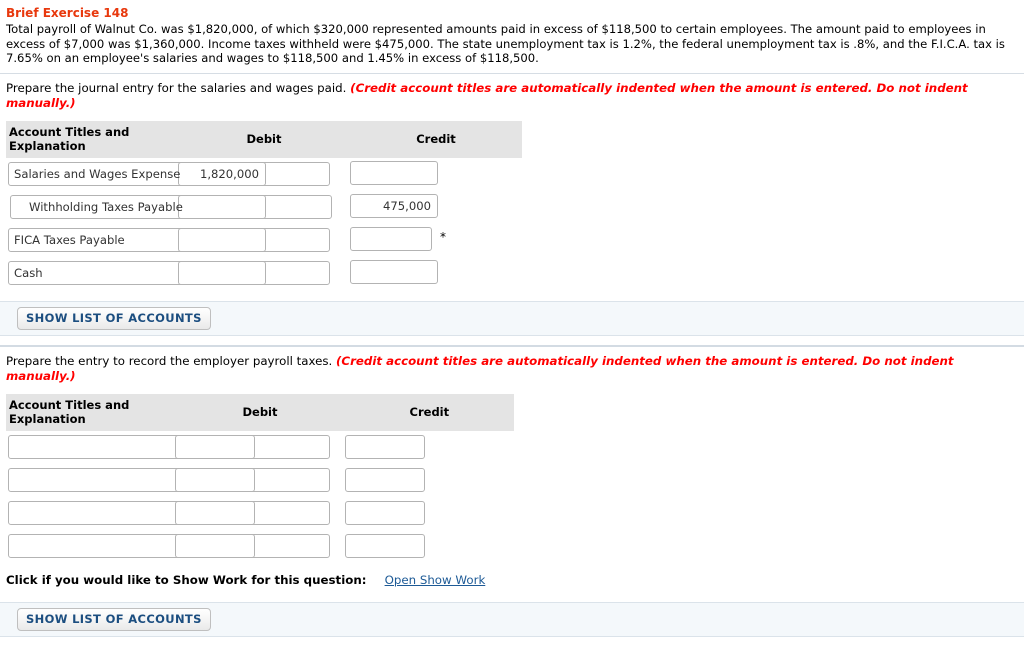 The image size is (1024, 645). Describe the element at coordinates (435, 580) in the screenshot. I see `open-show-work-link: Open Show Work` at that location.